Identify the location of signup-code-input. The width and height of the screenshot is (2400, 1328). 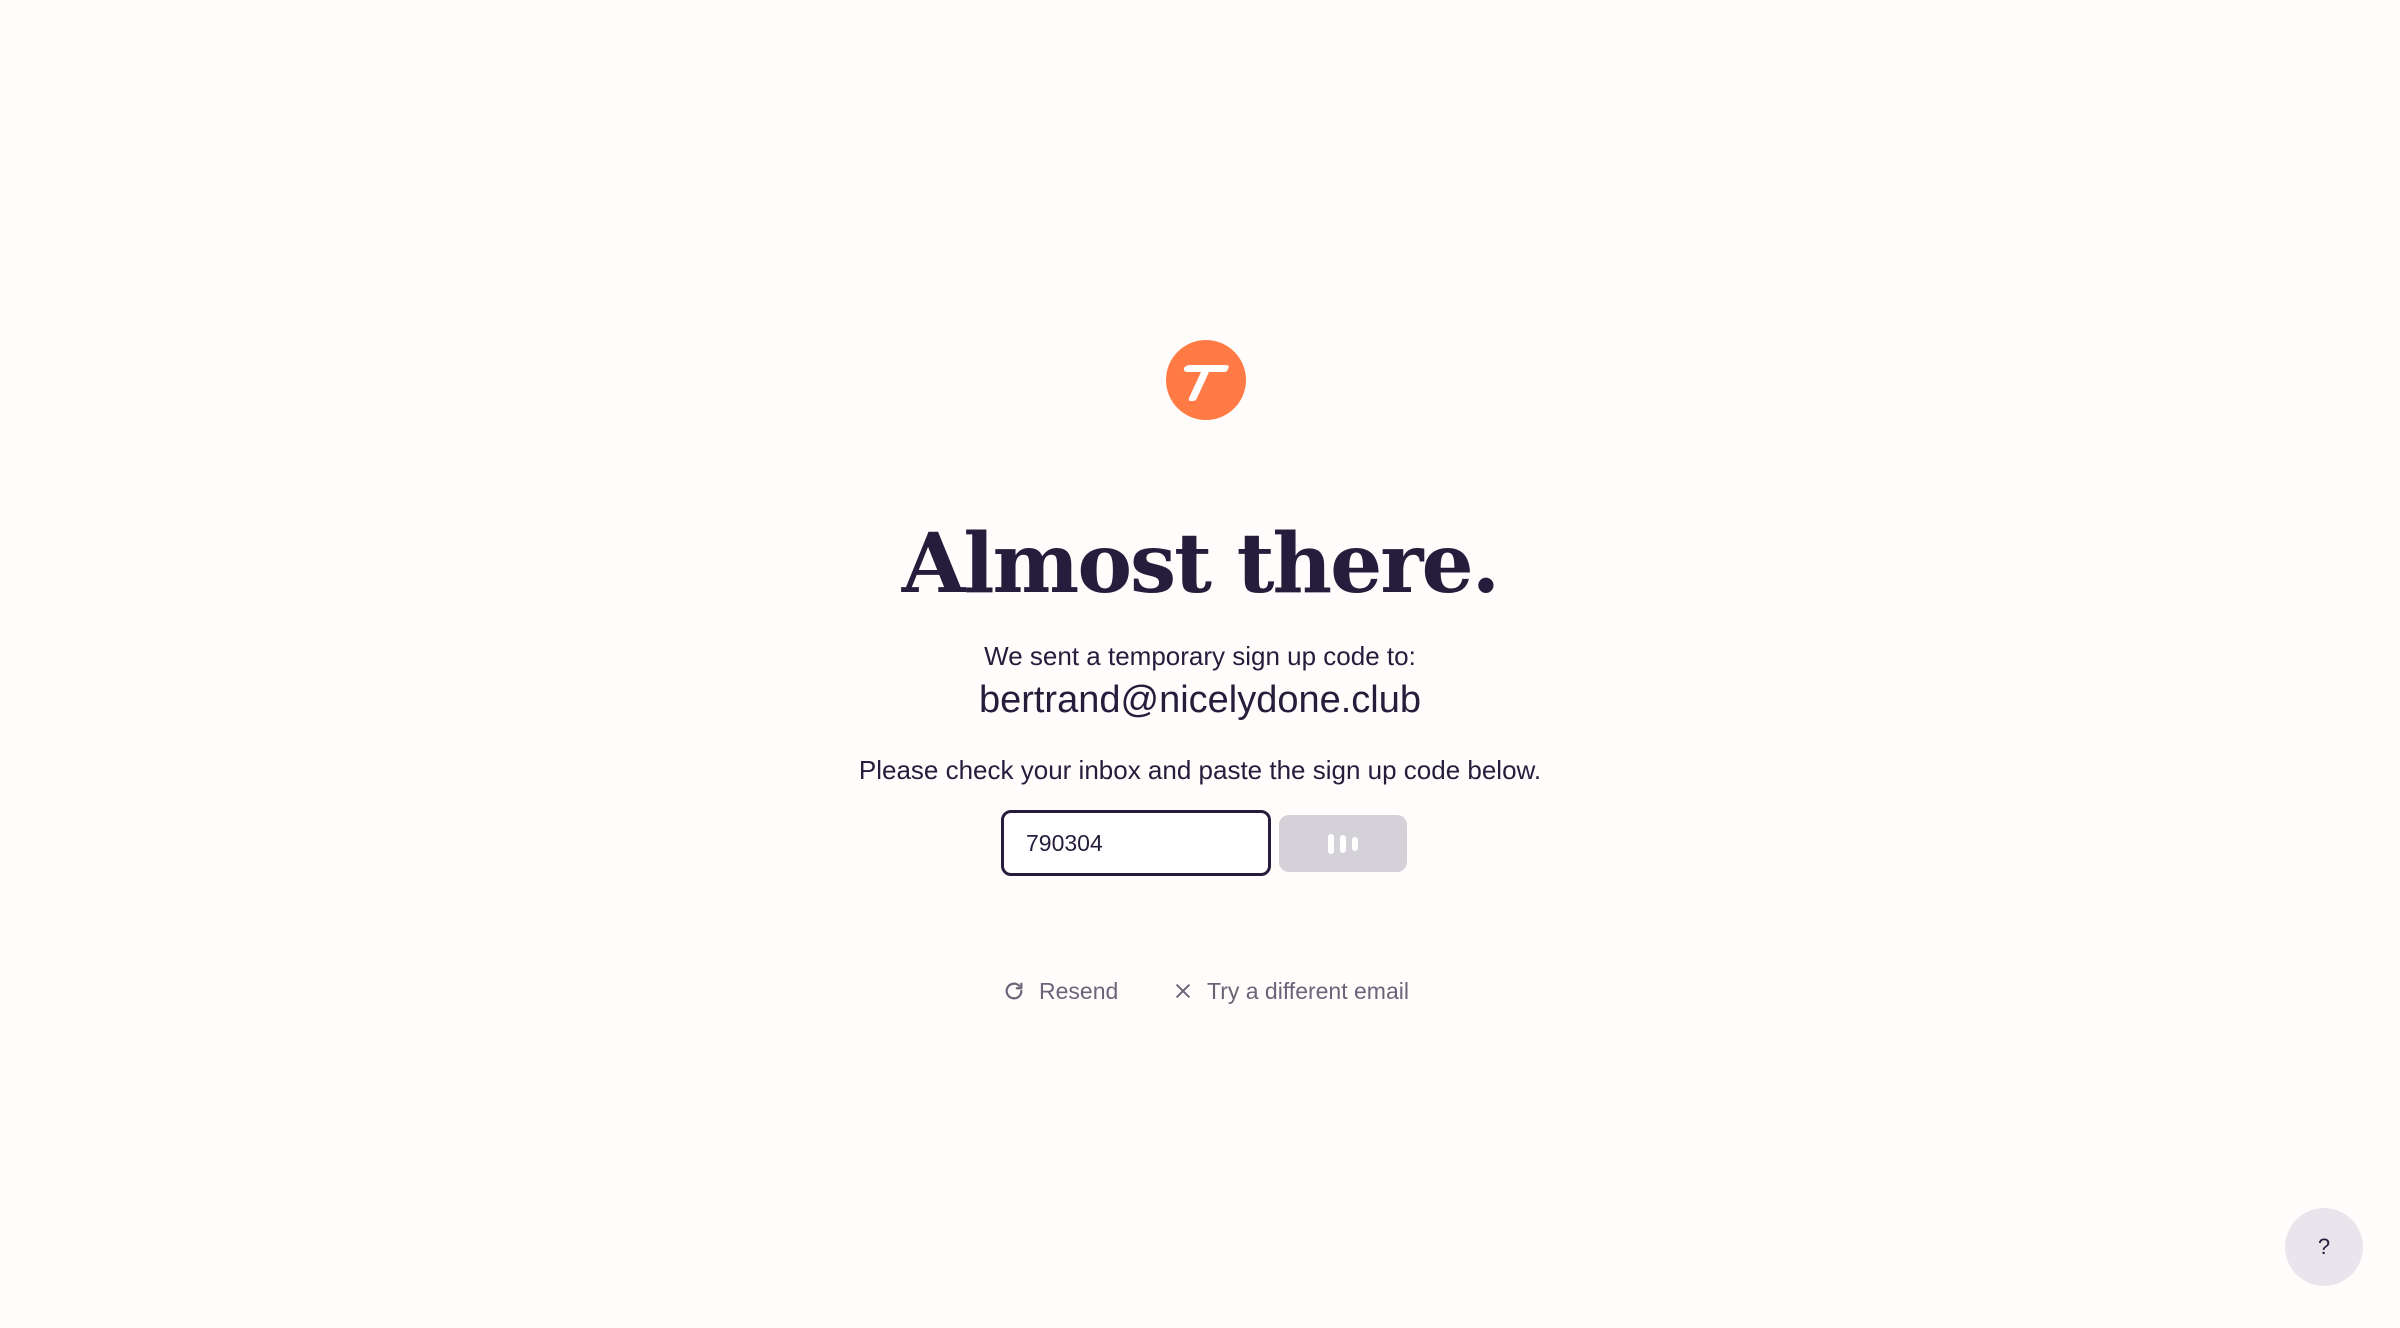
(1136, 843).